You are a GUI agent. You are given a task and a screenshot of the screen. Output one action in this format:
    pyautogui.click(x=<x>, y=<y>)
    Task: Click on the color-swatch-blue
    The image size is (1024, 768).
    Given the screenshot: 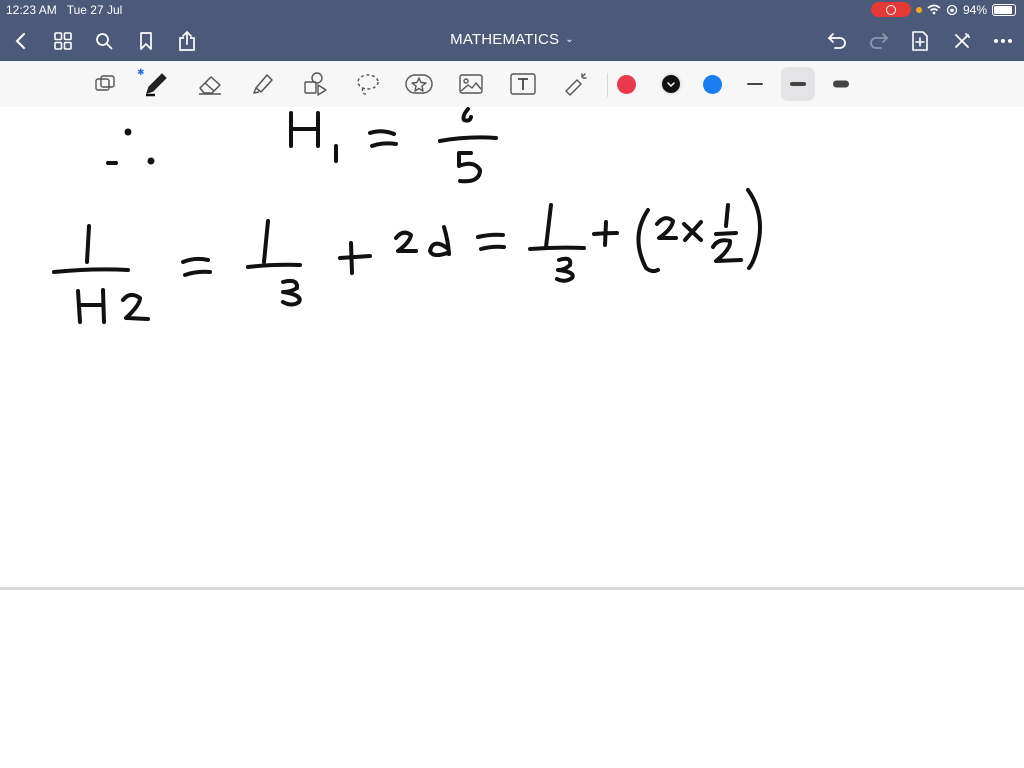 What is the action you would take?
    pyautogui.click(x=712, y=84)
    